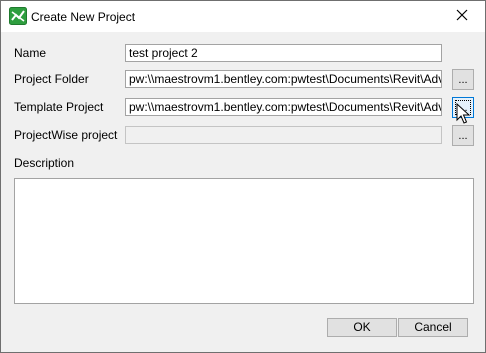 The height and width of the screenshot is (353, 486). I want to click on dialog-title: Create New Project, so click(83, 17).